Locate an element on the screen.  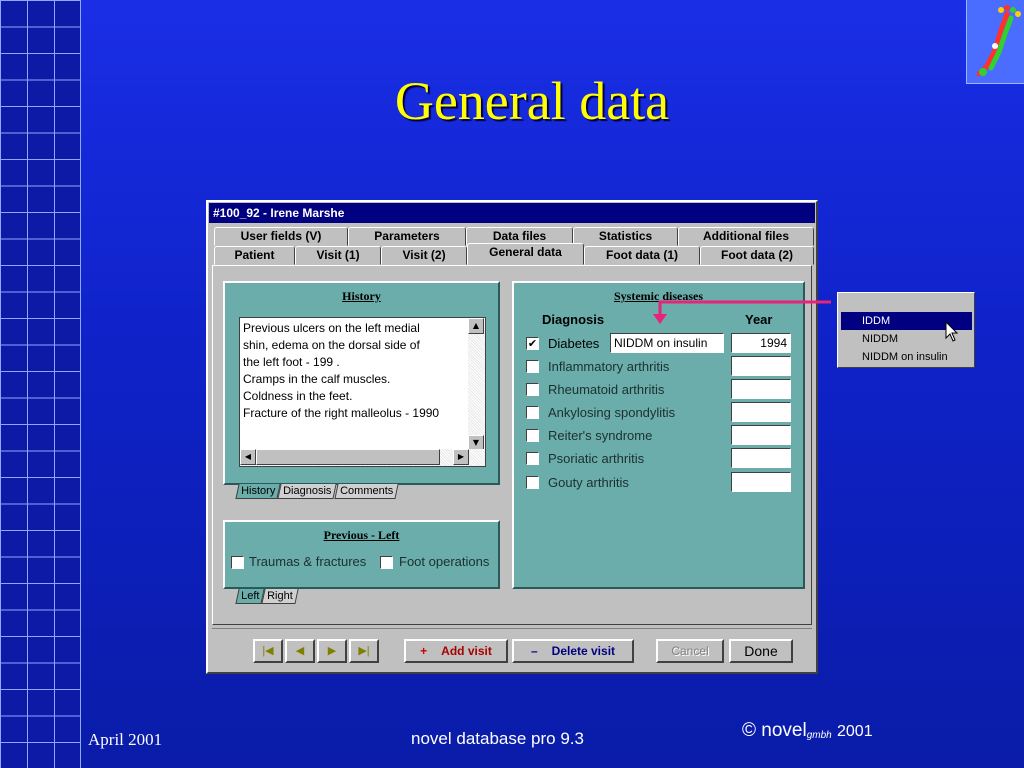
subtab-comments: Comments is located at coordinates (366, 491).